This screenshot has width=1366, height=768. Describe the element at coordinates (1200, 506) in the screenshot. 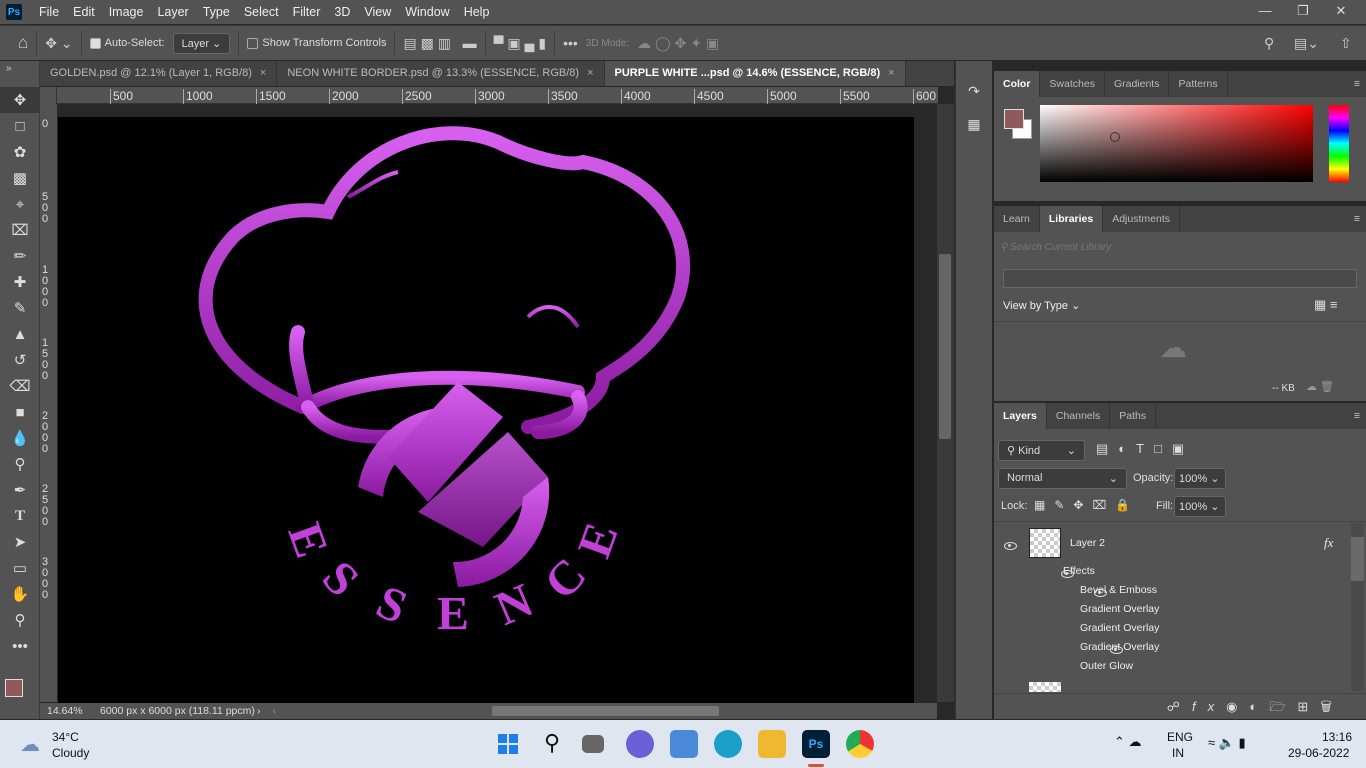

I see `fill-input: 100% ⌄` at that location.